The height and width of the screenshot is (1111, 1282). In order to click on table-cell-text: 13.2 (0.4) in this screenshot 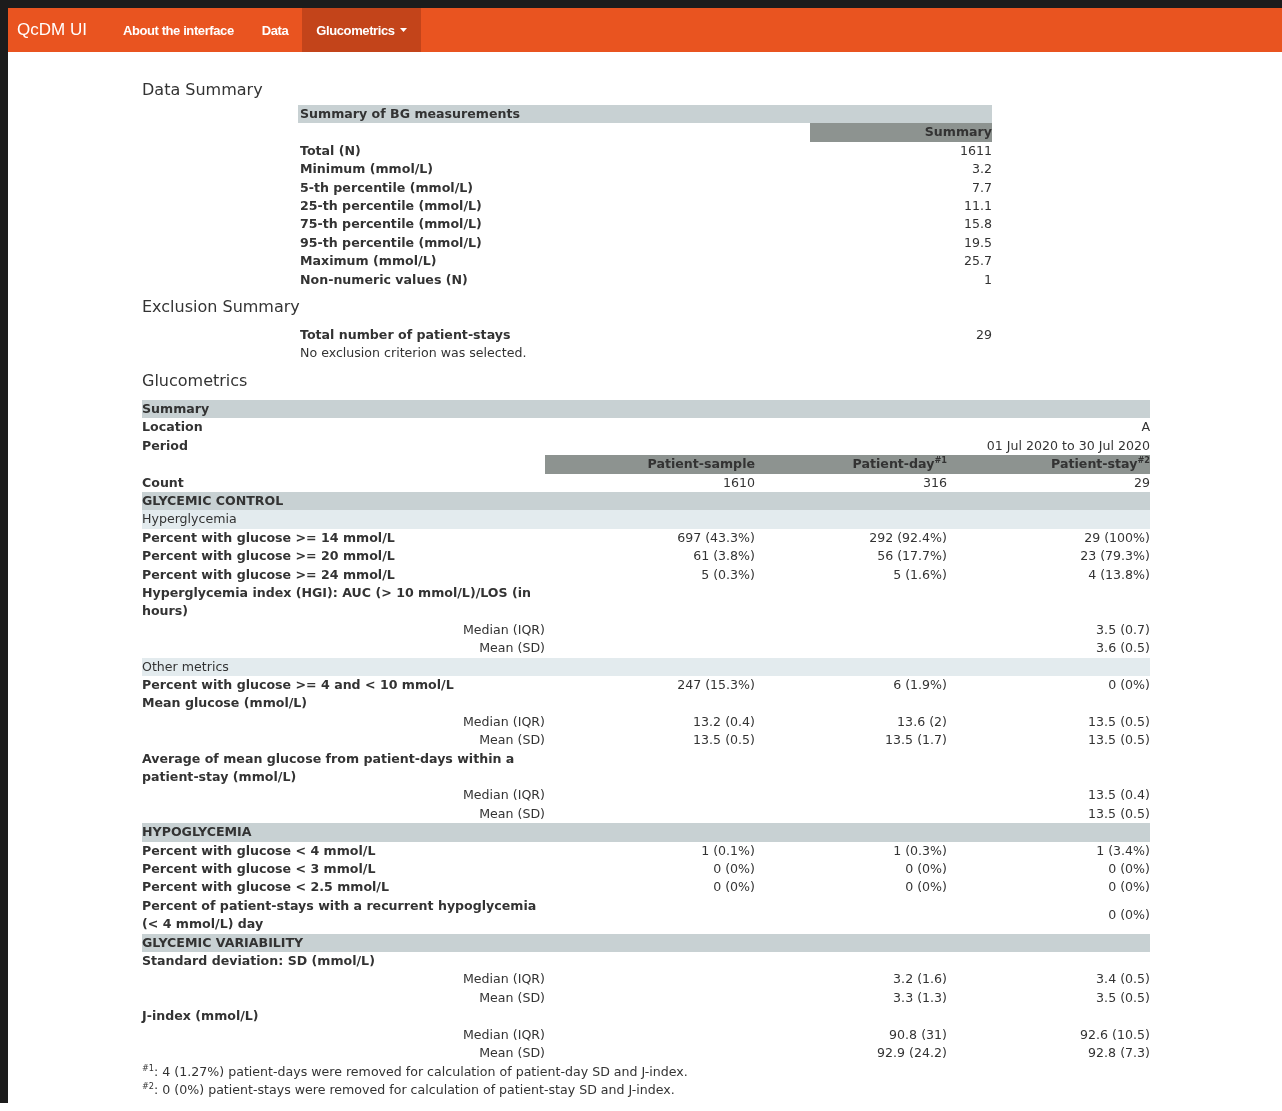, I will do `click(723, 721)`.